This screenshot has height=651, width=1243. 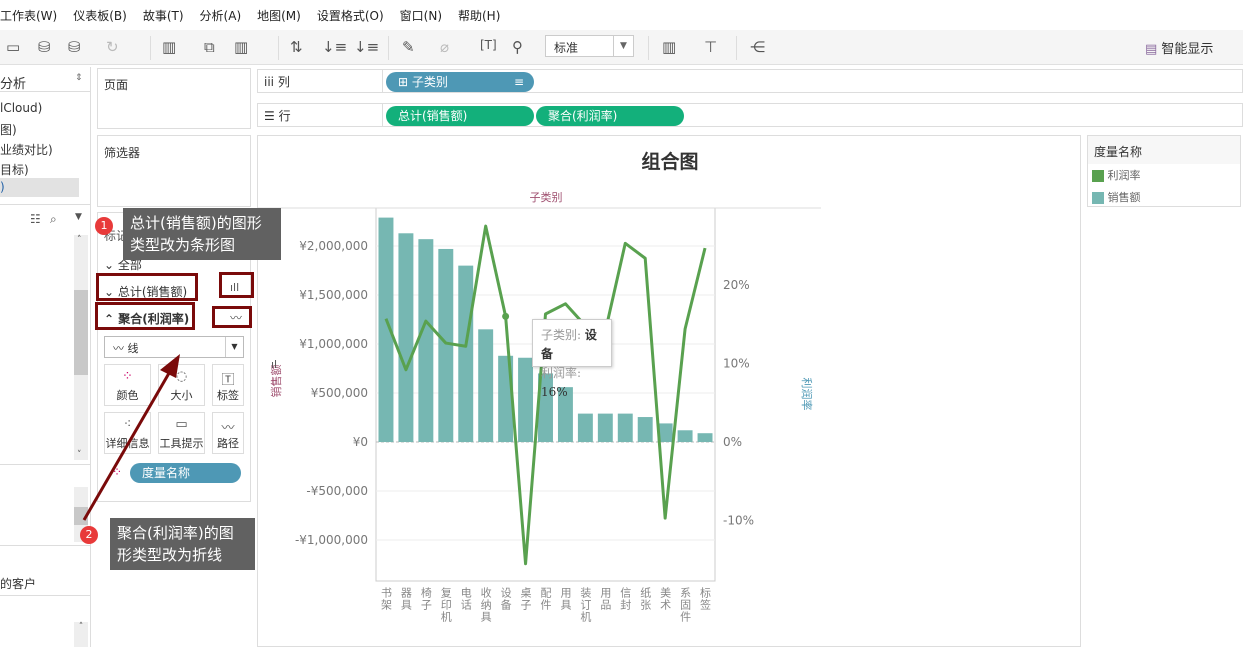 I want to click on y-tick-label: ¥1,500,000, so click(x=333, y=295).